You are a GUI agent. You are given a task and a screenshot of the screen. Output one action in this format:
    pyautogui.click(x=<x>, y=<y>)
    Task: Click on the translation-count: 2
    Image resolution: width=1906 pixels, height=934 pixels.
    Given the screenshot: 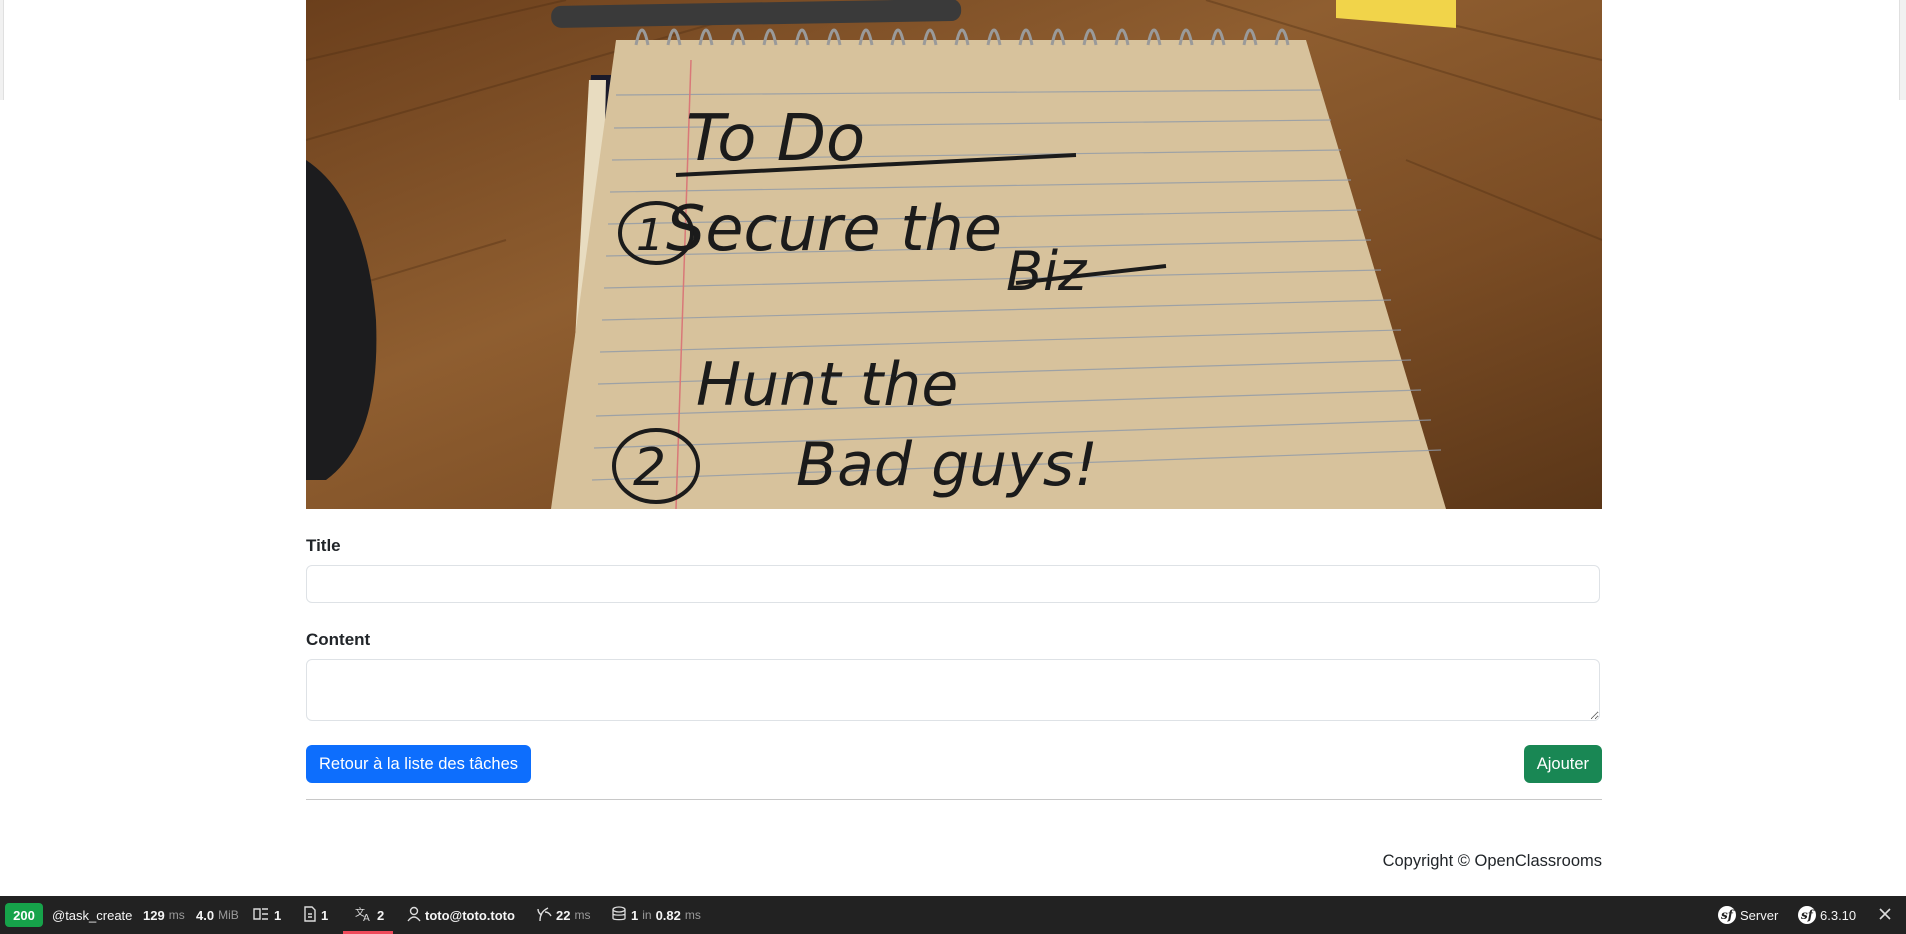 What is the action you would take?
    pyautogui.click(x=381, y=915)
    